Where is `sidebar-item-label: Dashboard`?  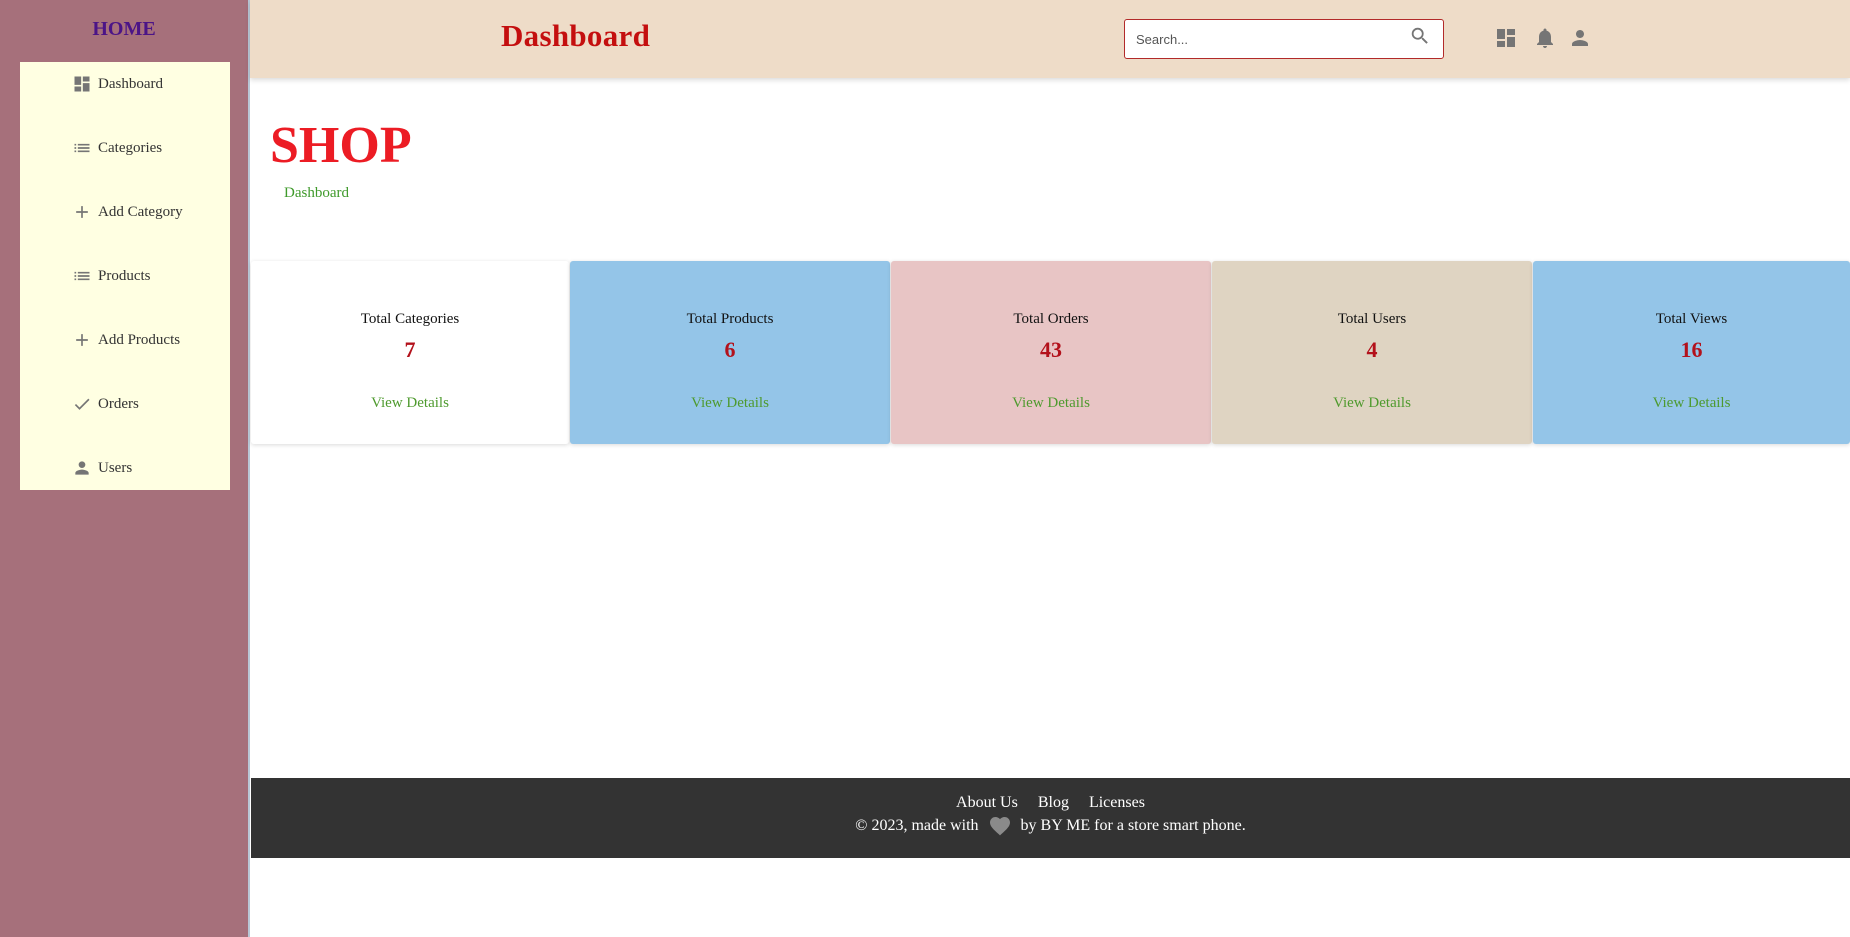 sidebar-item-label: Dashboard is located at coordinates (130, 83).